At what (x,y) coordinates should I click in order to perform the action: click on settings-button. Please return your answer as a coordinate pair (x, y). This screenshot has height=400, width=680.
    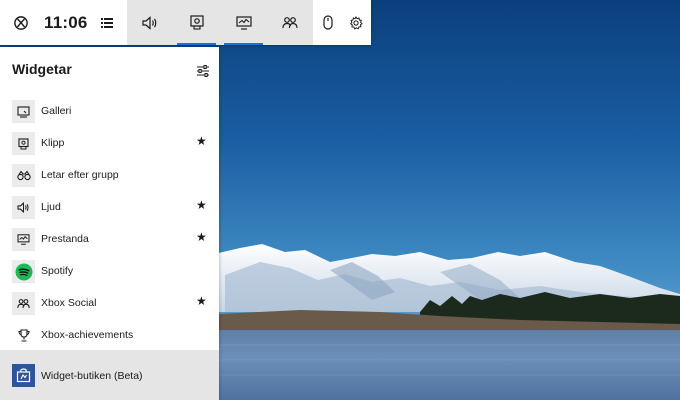
    Looking at the image, I should click on (356, 22).